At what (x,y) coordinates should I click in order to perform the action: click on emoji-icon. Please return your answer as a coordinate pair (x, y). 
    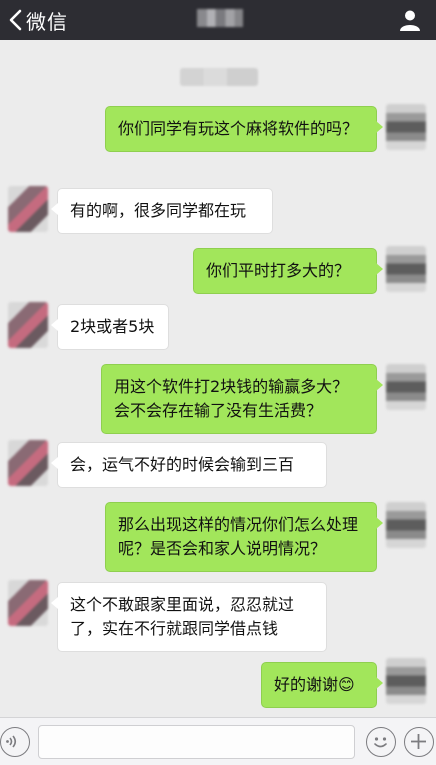
    Looking at the image, I should click on (381, 741).